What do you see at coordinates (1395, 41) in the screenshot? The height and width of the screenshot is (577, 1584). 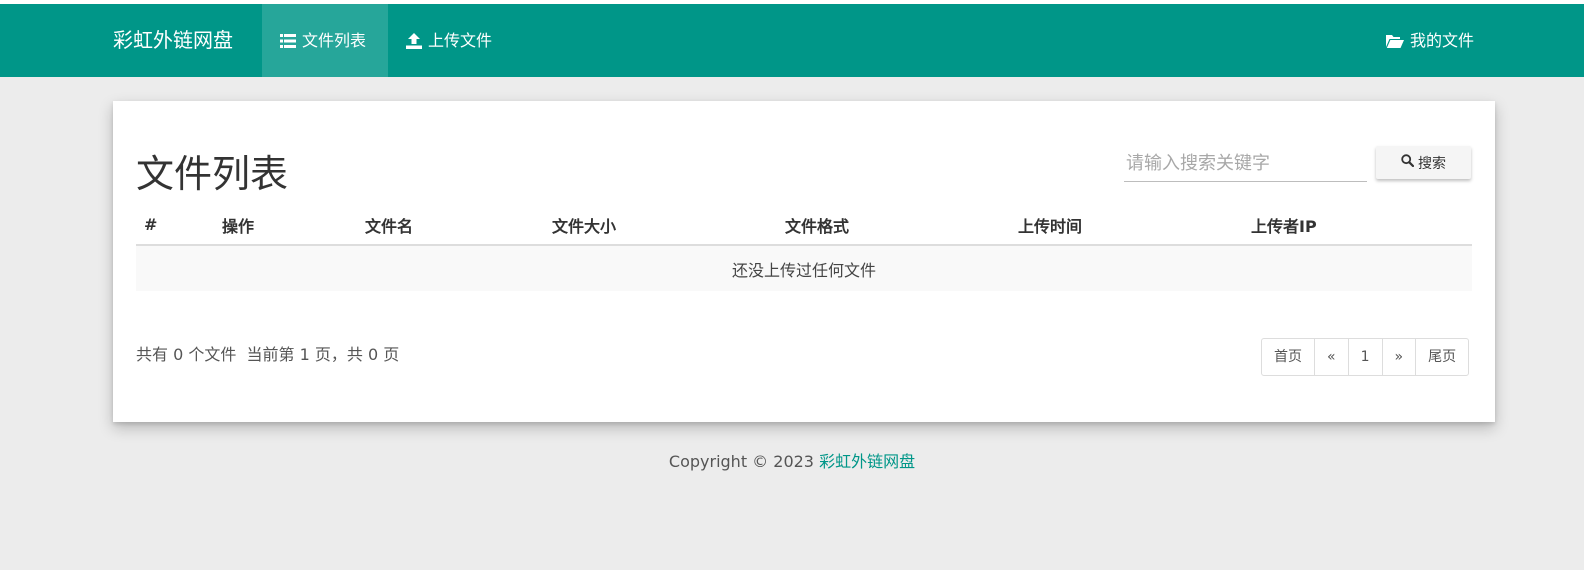 I see `folder-open-icon` at bounding box center [1395, 41].